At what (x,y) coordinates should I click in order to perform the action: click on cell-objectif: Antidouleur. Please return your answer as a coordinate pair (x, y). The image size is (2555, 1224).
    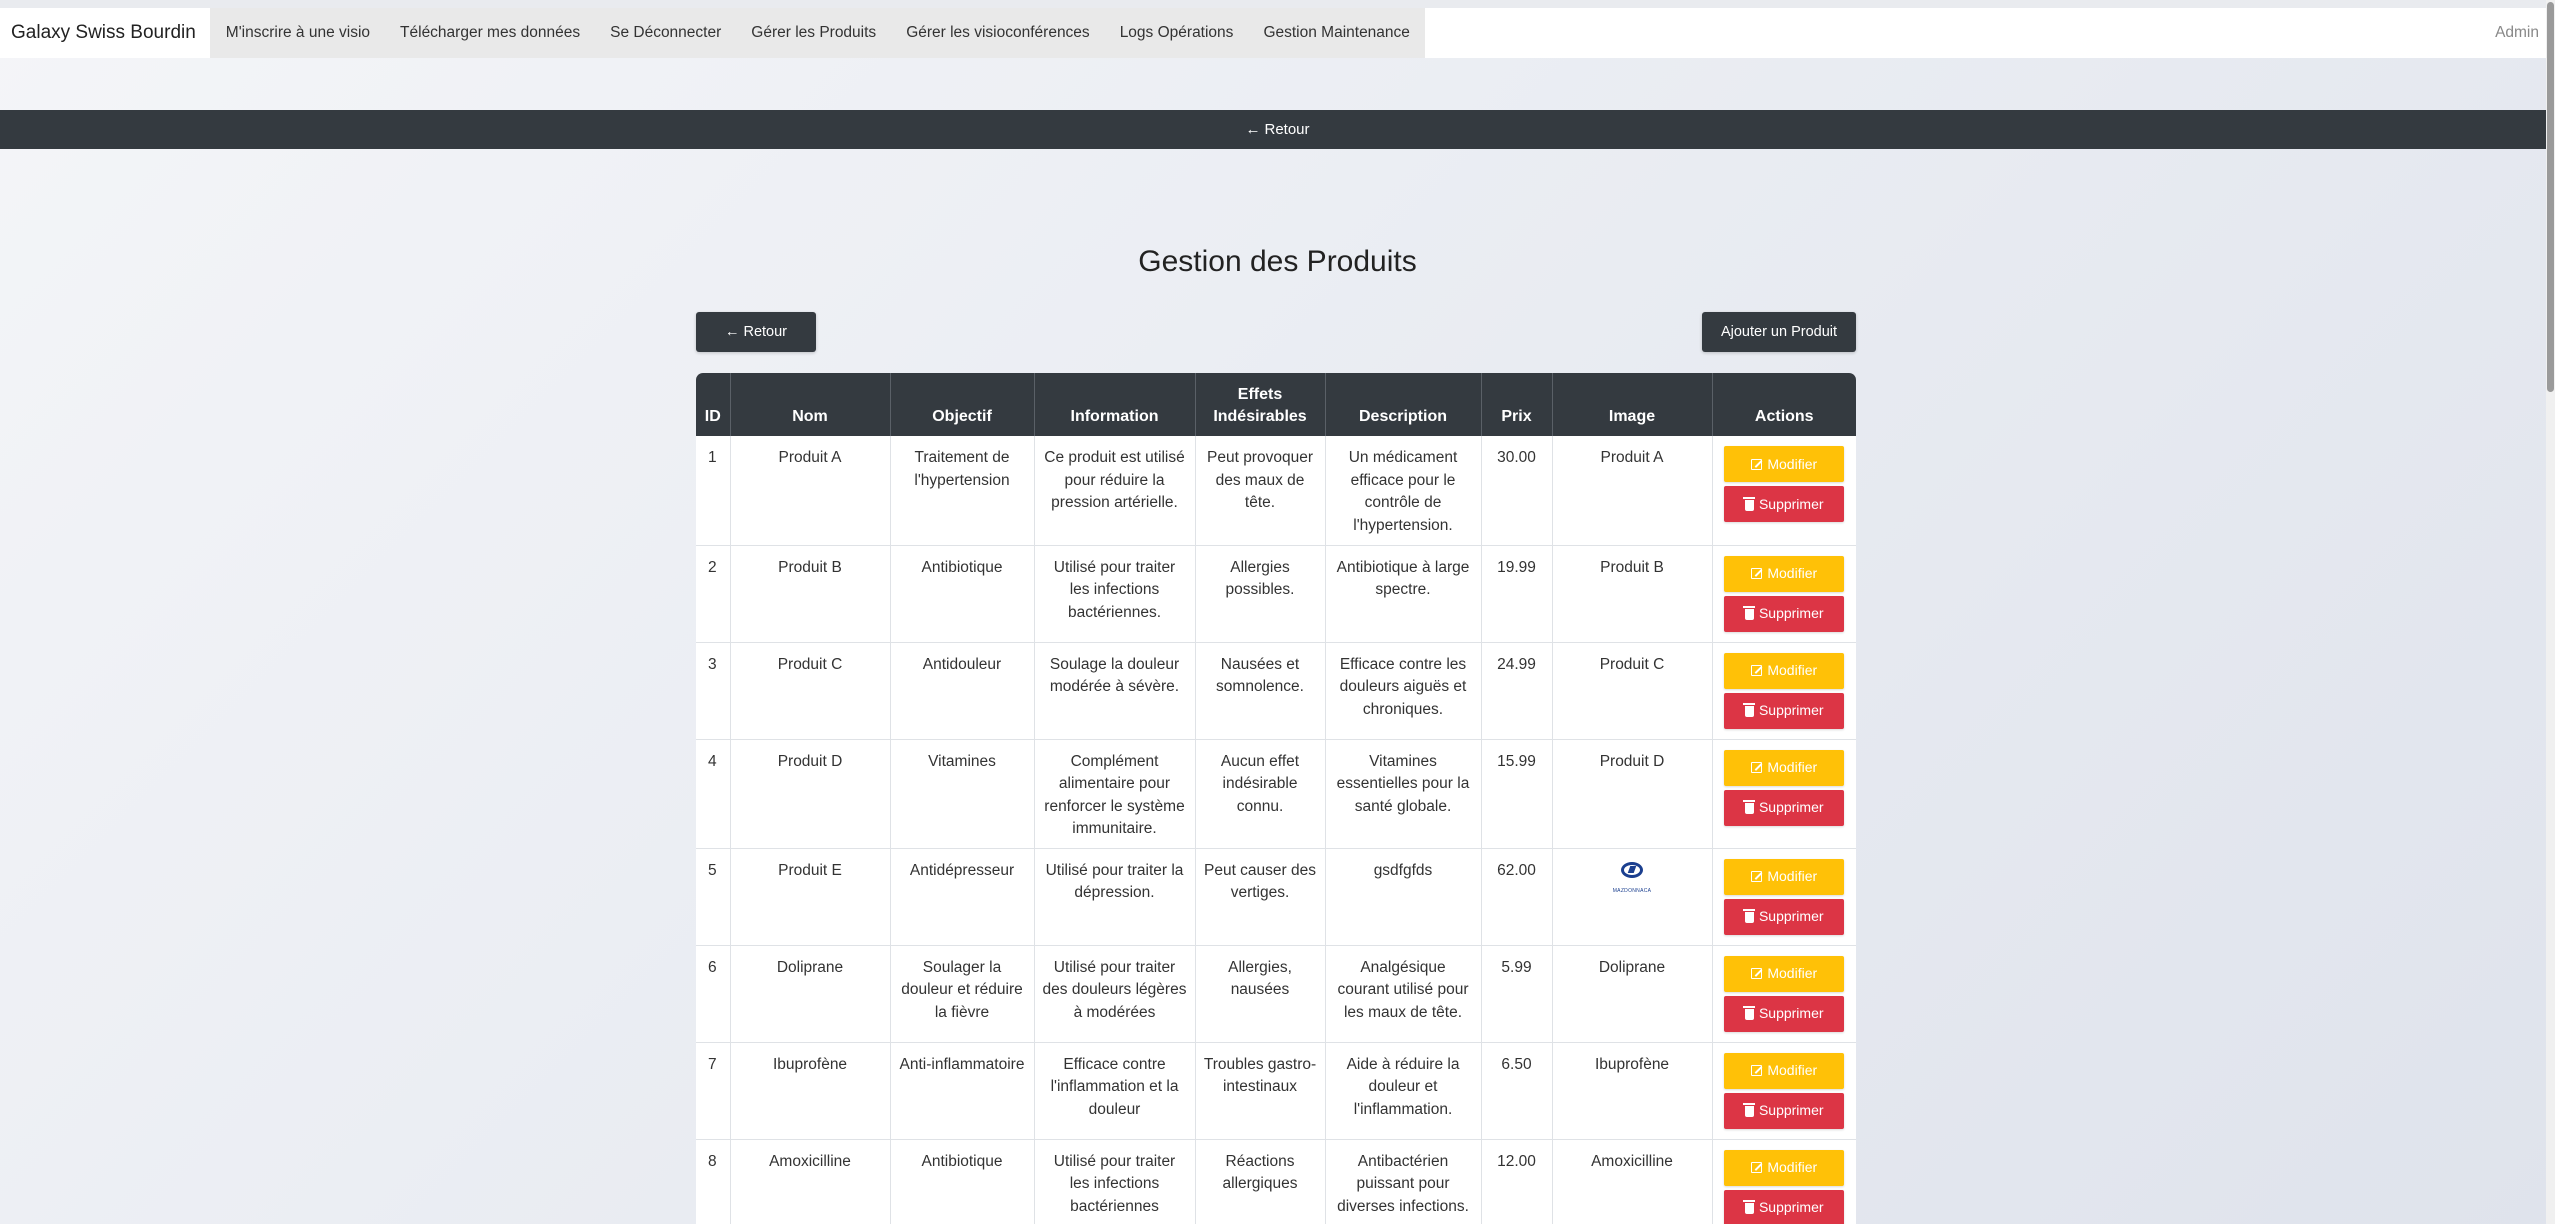
    Looking at the image, I should click on (962, 691).